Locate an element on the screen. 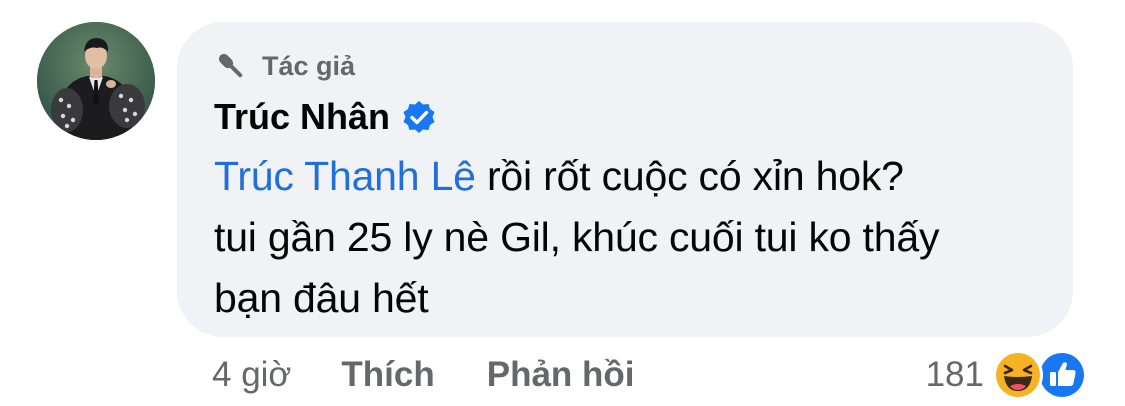  avatar is located at coordinates (96, 81).